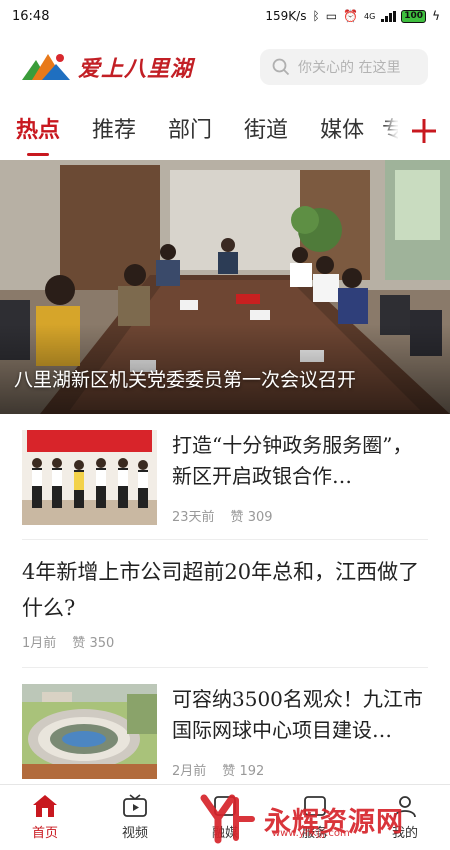  Describe the element at coordinates (311, 833) in the screenshot. I see `watermark-url: www.yhkjjj.com` at that location.